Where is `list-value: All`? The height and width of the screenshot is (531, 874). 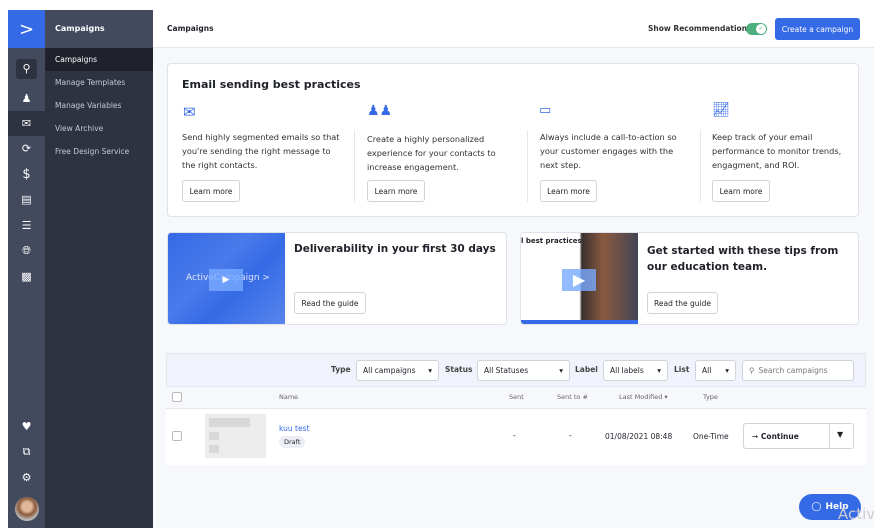 list-value: All is located at coordinates (707, 370).